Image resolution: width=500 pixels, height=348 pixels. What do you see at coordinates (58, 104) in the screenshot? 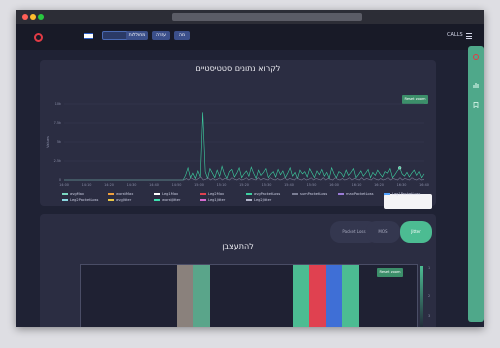
I see `y-tick-label: 10k` at bounding box center [58, 104].